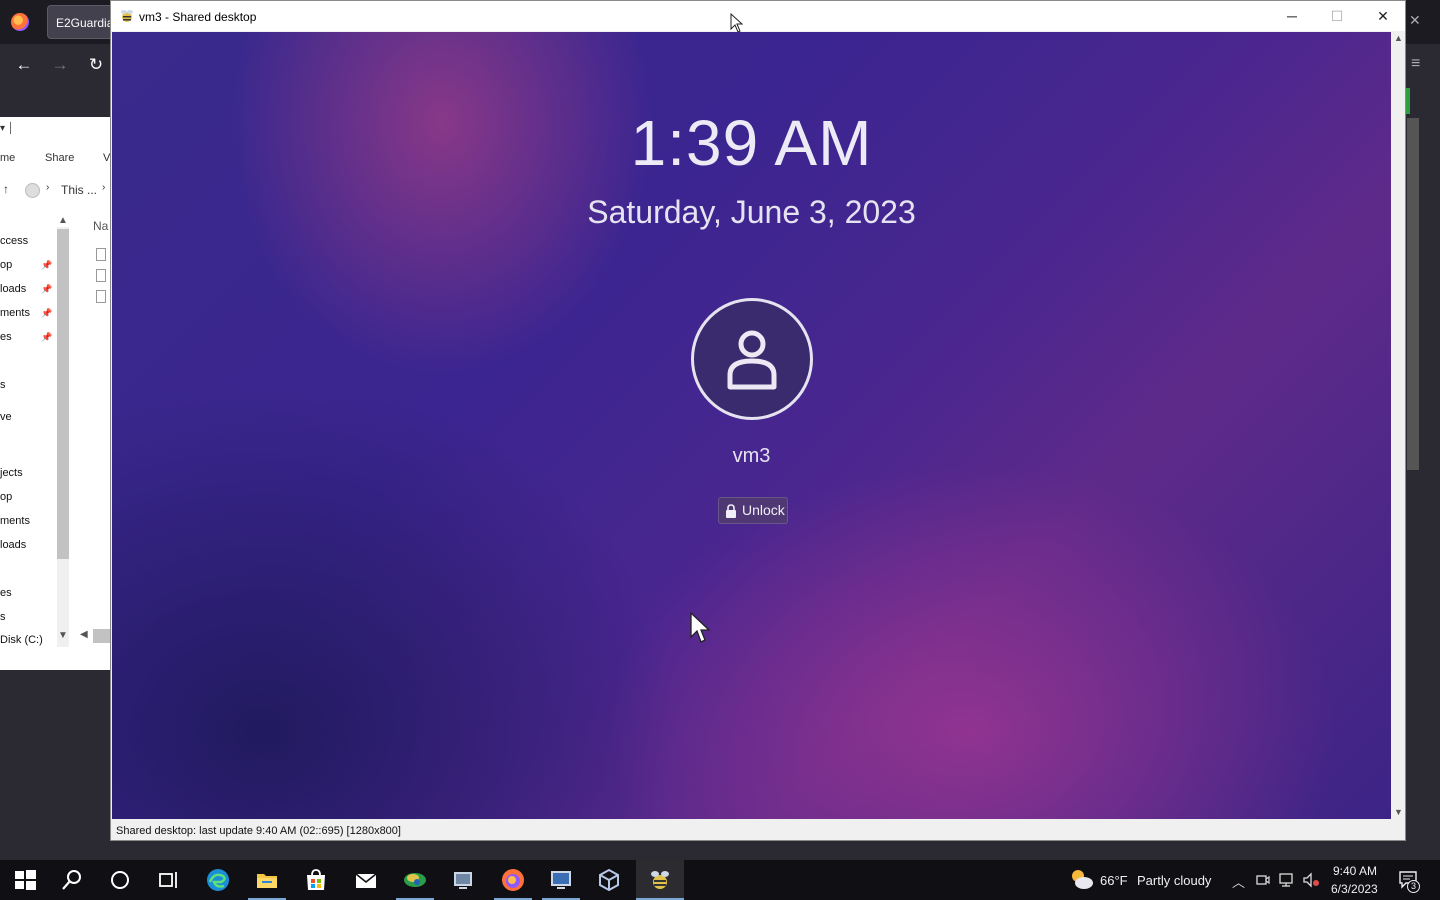 Image resolution: width=1440 pixels, height=900 pixels. I want to click on vm-vertical-scrollbar: ▲ ▼, so click(1398, 425).